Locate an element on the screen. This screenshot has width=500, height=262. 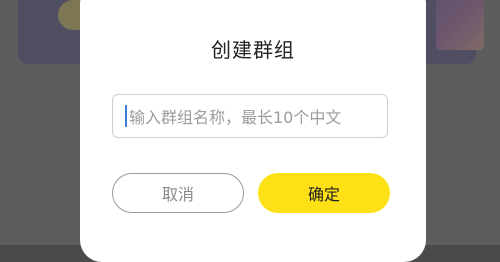
group-name-input: 输入群组名称，最长10个中文 is located at coordinates (250, 116).